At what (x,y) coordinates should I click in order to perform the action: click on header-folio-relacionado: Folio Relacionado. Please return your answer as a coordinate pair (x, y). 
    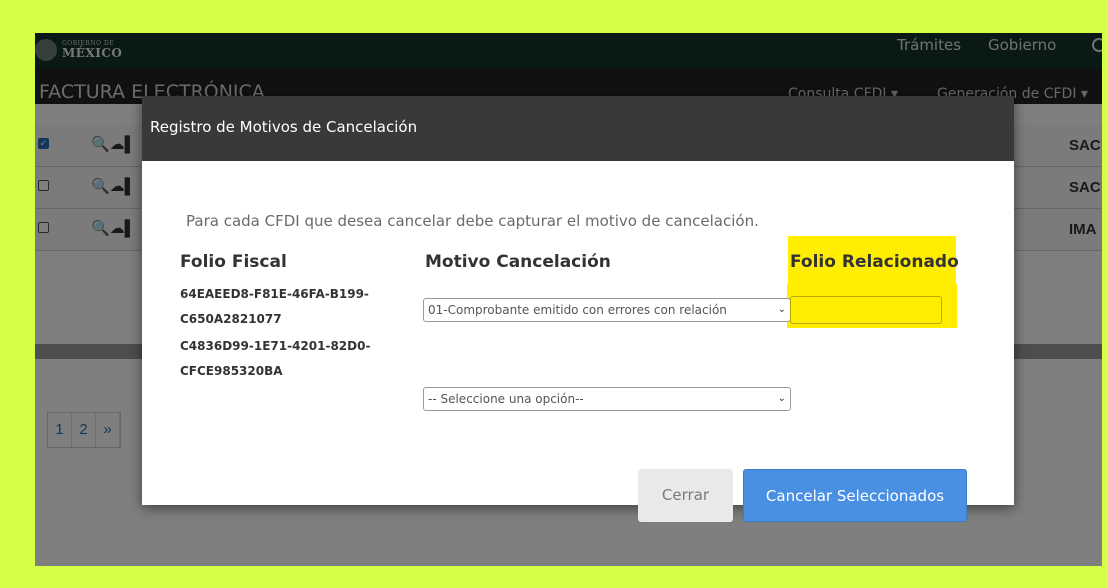
    Looking at the image, I should click on (874, 262).